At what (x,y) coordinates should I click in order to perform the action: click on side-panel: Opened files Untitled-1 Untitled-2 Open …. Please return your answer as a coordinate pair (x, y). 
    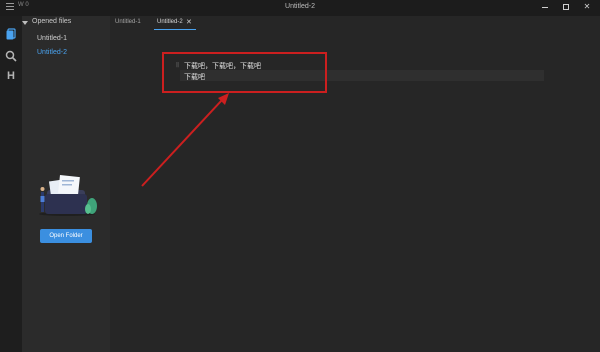
    Looking at the image, I should click on (66, 184).